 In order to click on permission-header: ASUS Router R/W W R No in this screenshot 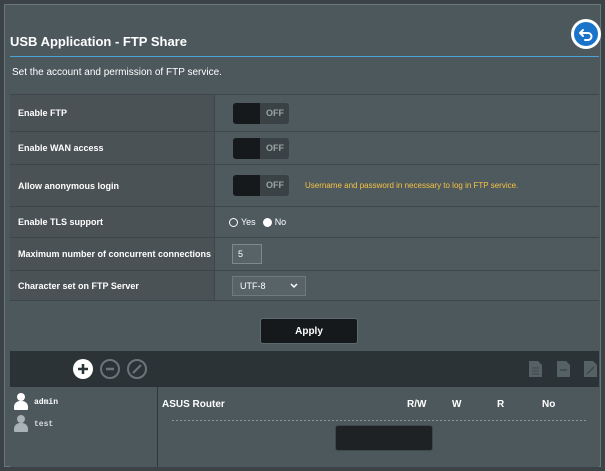, I will do `click(378, 404)`.